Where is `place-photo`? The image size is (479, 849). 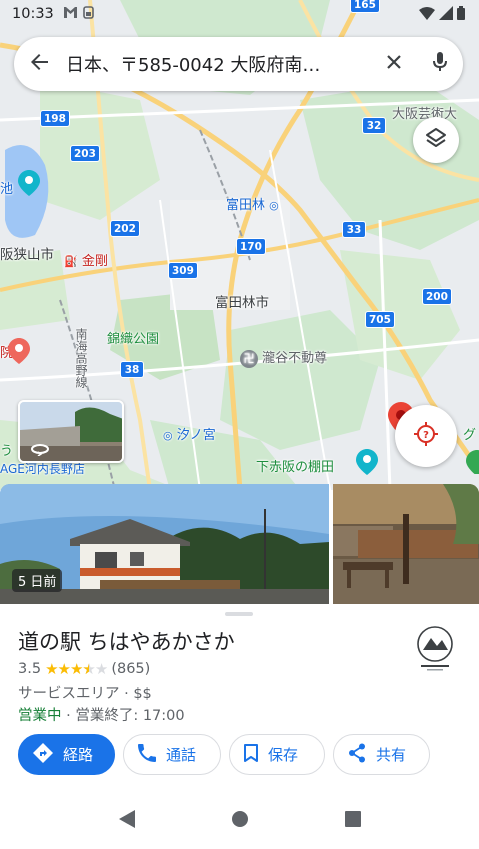 place-photo is located at coordinates (406, 544).